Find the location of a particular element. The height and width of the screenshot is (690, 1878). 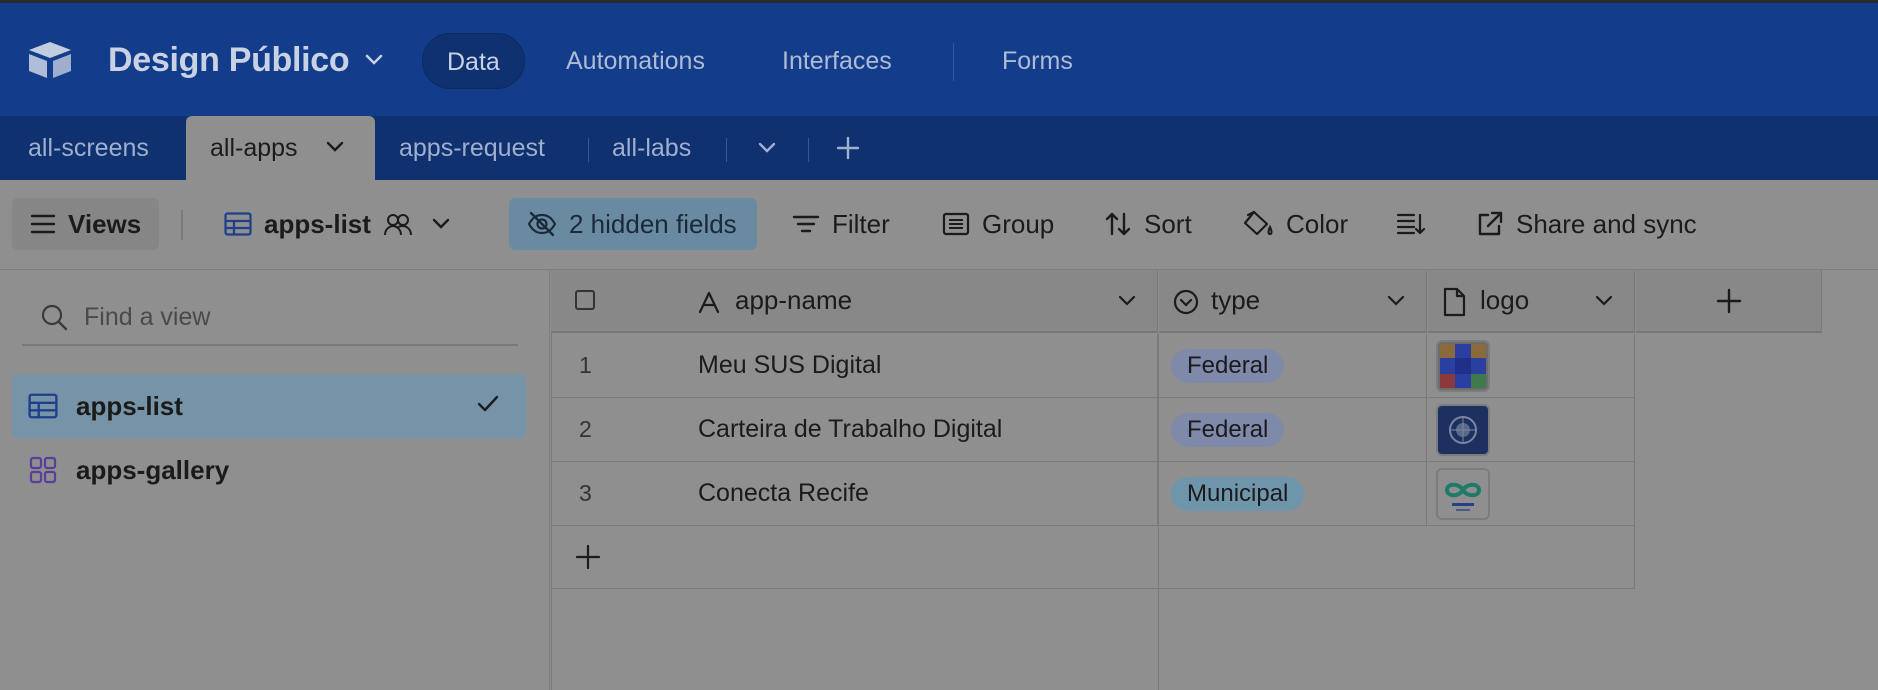

row-height-icon is located at coordinates (1411, 224).